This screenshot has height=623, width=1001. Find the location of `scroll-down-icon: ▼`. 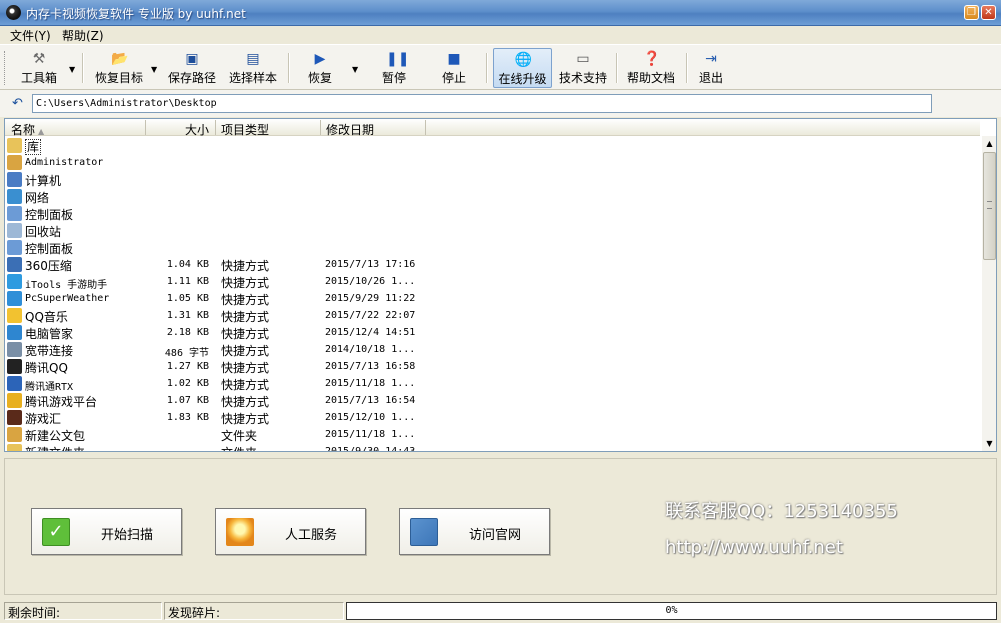

scroll-down-icon: ▼ is located at coordinates (989, 443).